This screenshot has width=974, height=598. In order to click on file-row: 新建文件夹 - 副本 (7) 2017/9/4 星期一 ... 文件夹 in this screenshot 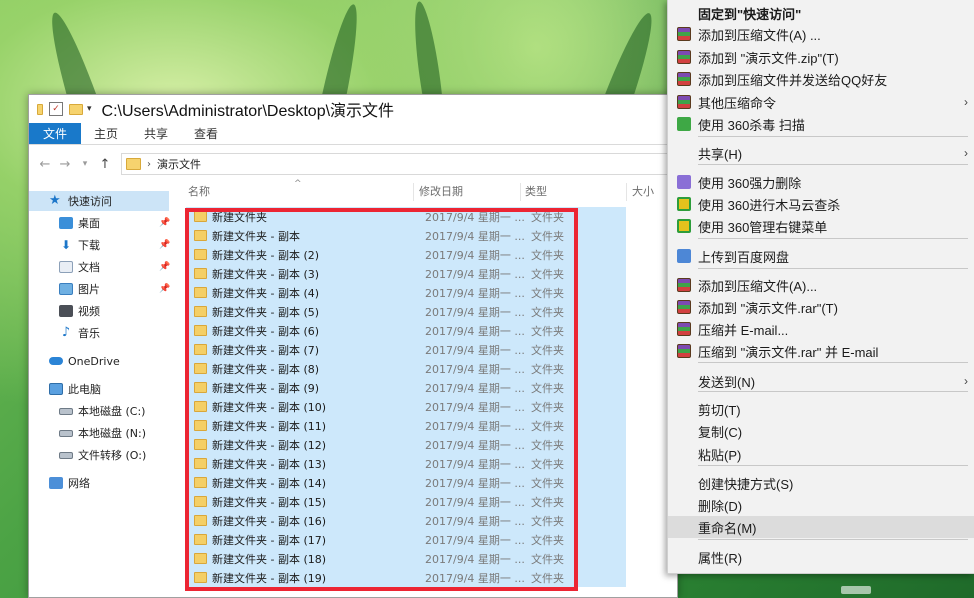, I will do `click(406, 349)`.